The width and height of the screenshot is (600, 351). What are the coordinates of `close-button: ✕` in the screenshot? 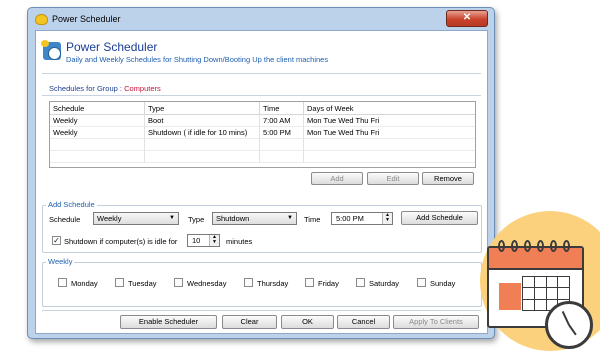 It's located at (467, 18).